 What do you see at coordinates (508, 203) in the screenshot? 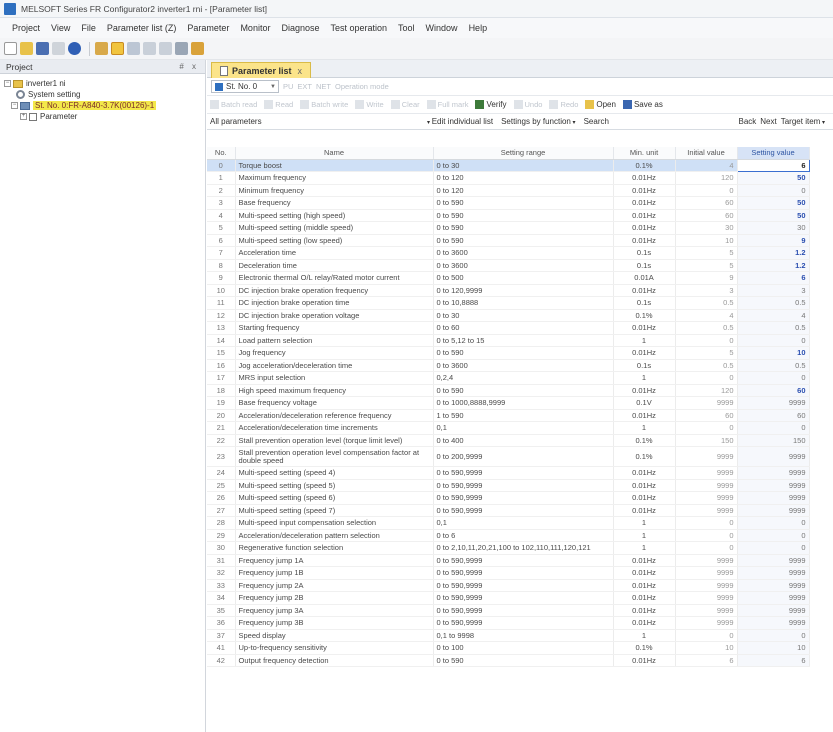
I see `table-row: 3 Base frequency 0 to 590 0.01Hz 60 50` at bounding box center [508, 203].